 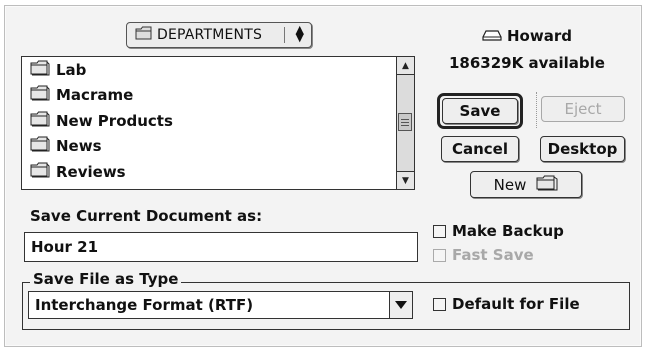 I want to click on folder-popup-menu: DEPARTMENTS ▲ ▼, so click(x=219, y=35).